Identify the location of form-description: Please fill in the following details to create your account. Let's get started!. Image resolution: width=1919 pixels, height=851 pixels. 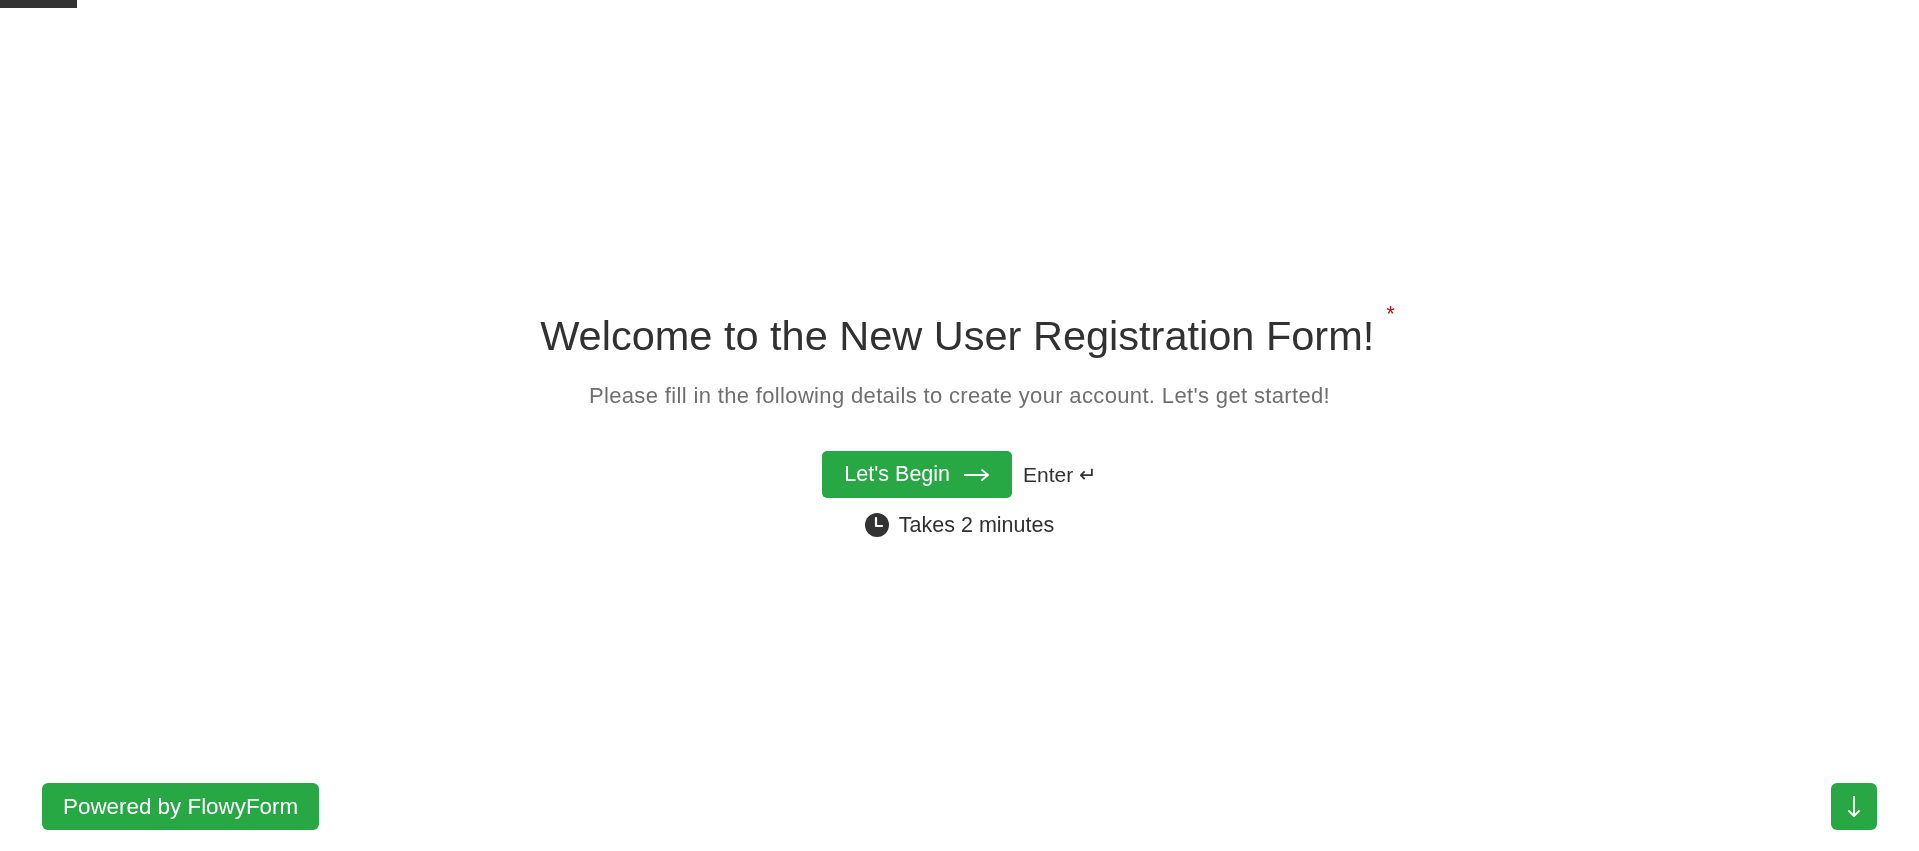
(959, 396).